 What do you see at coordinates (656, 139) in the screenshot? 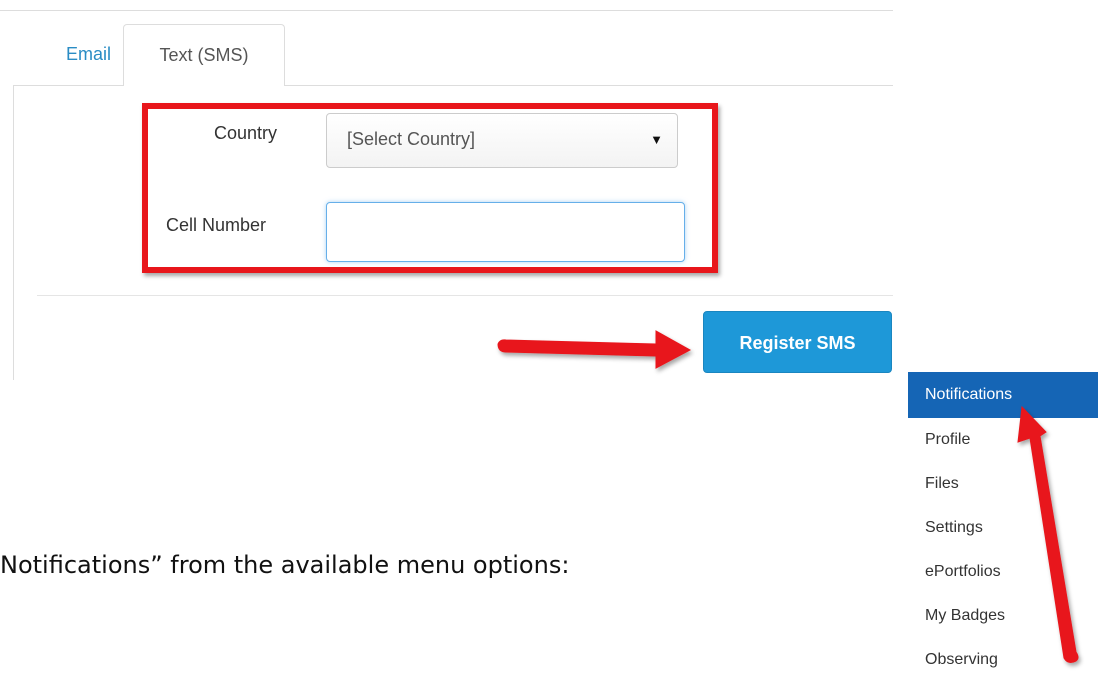
I see `caret-down-icon: ▼` at bounding box center [656, 139].